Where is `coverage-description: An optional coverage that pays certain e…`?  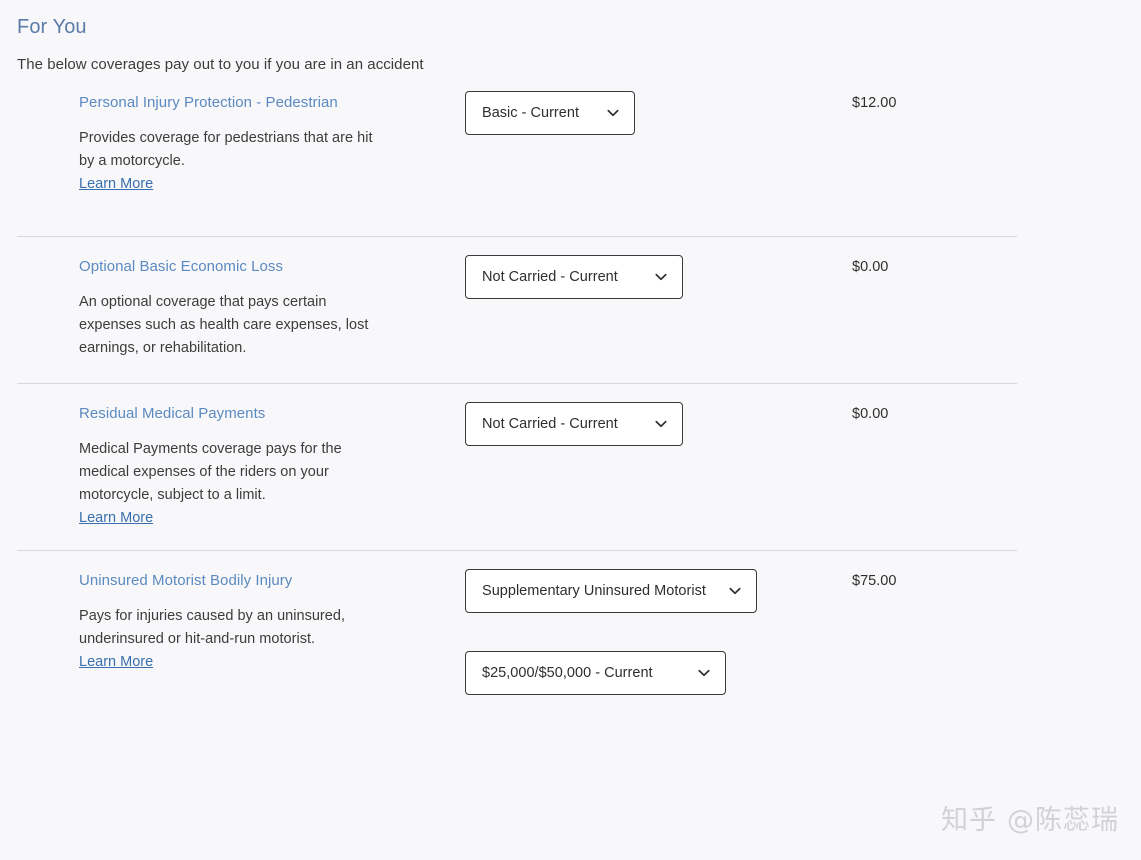 coverage-description: An optional coverage that pays certain e… is located at coordinates (224, 325).